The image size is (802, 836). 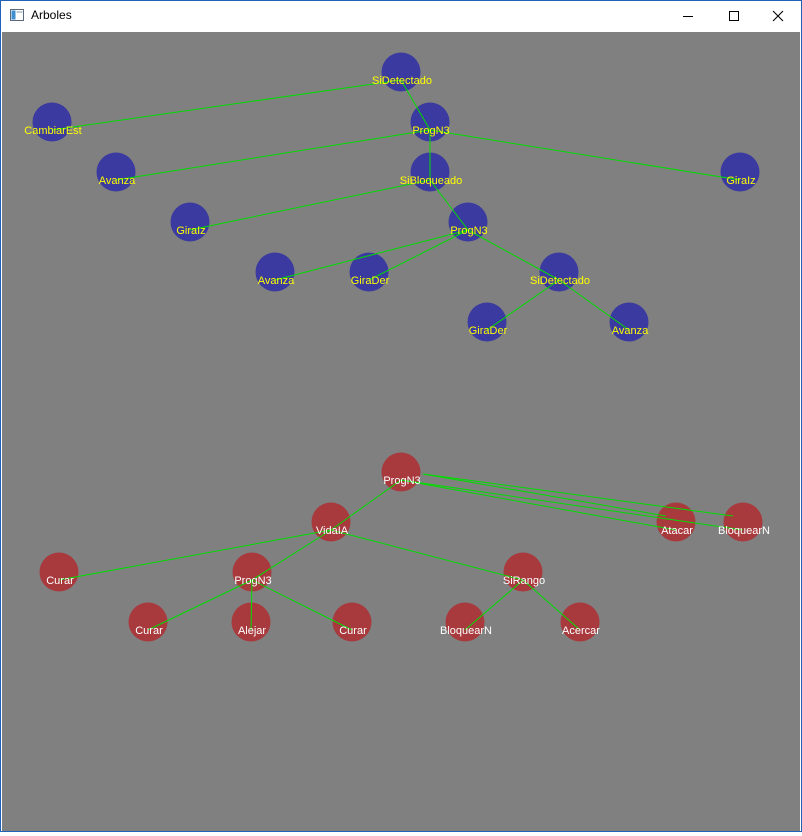 What do you see at coordinates (17, 15) in the screenshot?
I see `app-icon` at bounding box center [17, 15].